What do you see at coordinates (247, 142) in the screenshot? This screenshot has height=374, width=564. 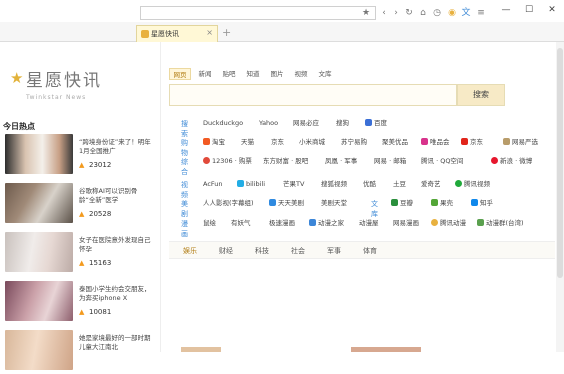 I see `nav-link: 天猫` at bounding box center [247, 142].